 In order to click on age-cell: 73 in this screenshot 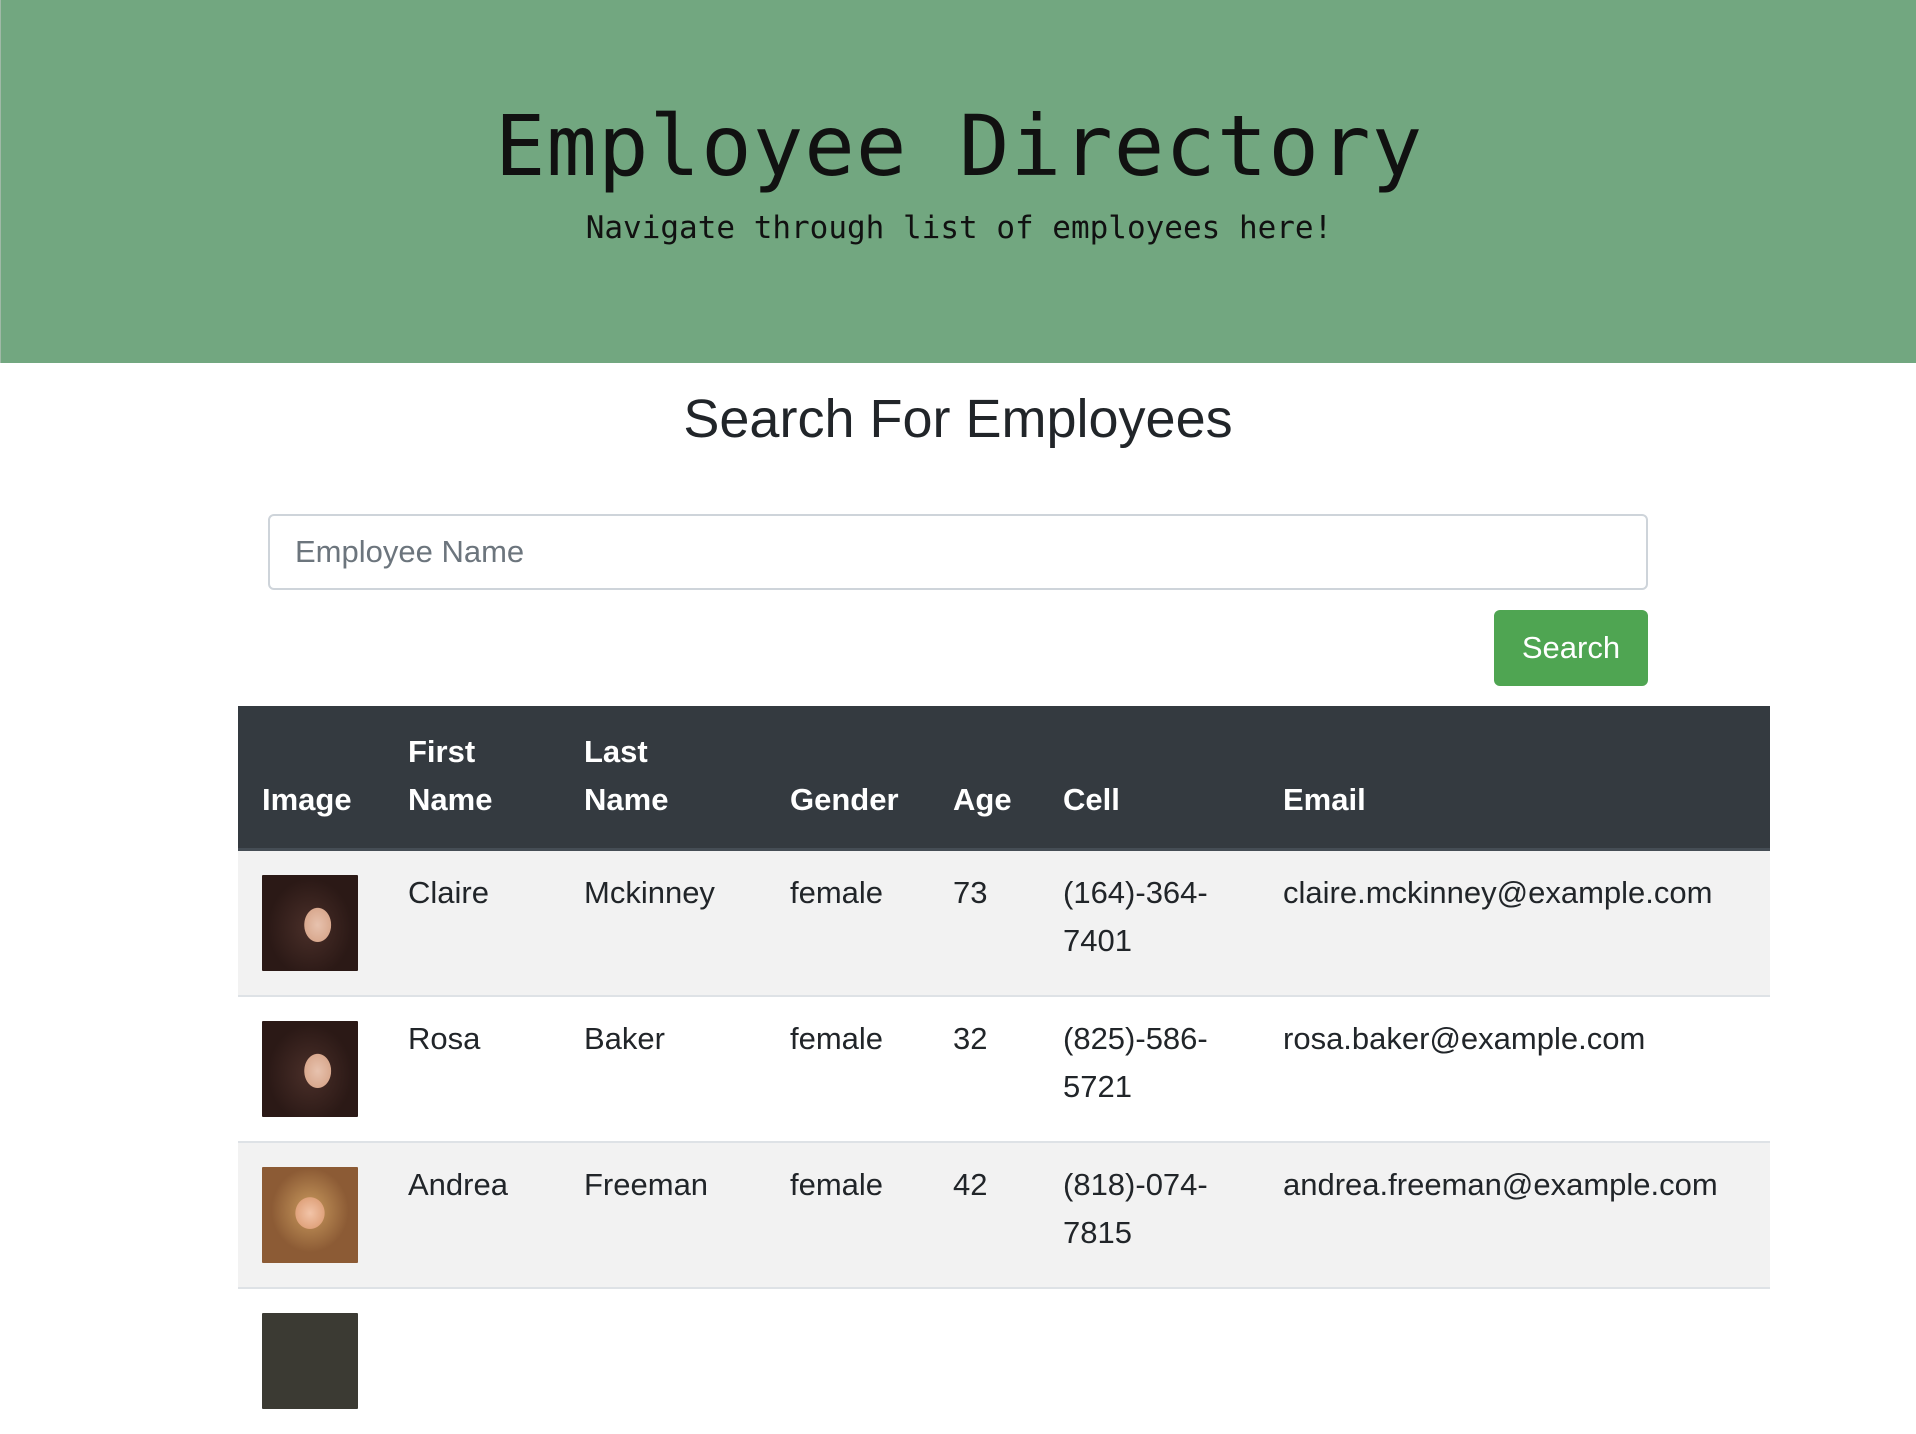, I will do `click(984, 922)`.